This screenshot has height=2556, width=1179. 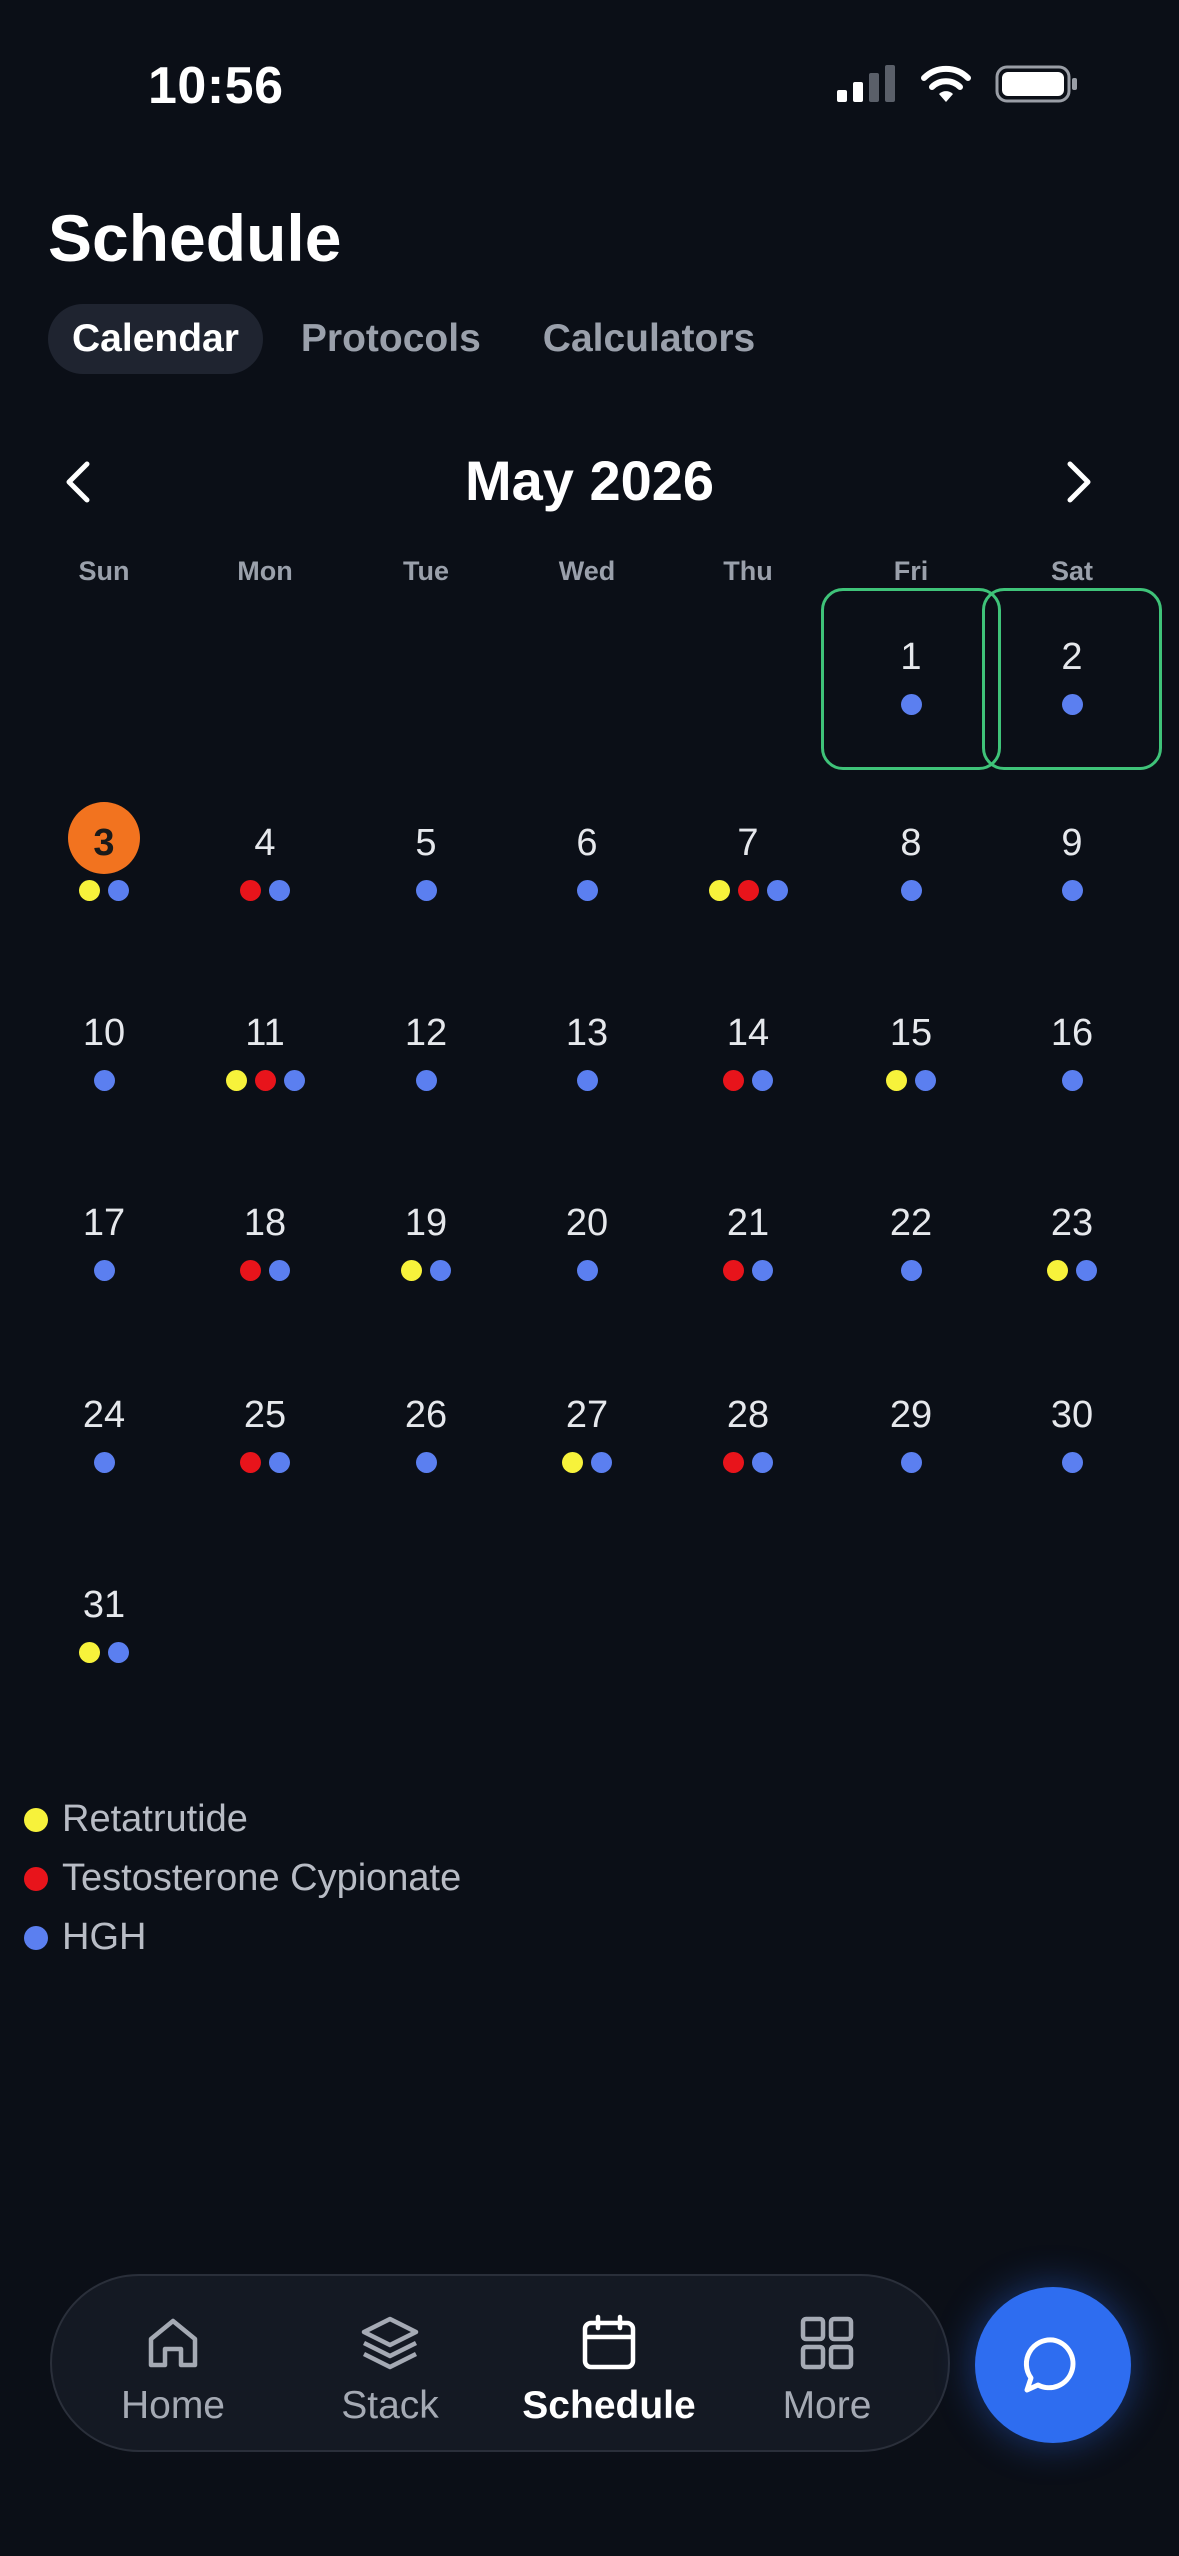 What do you see at coordinates (426, 907) in the screenshot?
I see `calendar-day-5: 5` at bounding box center [426, 907].